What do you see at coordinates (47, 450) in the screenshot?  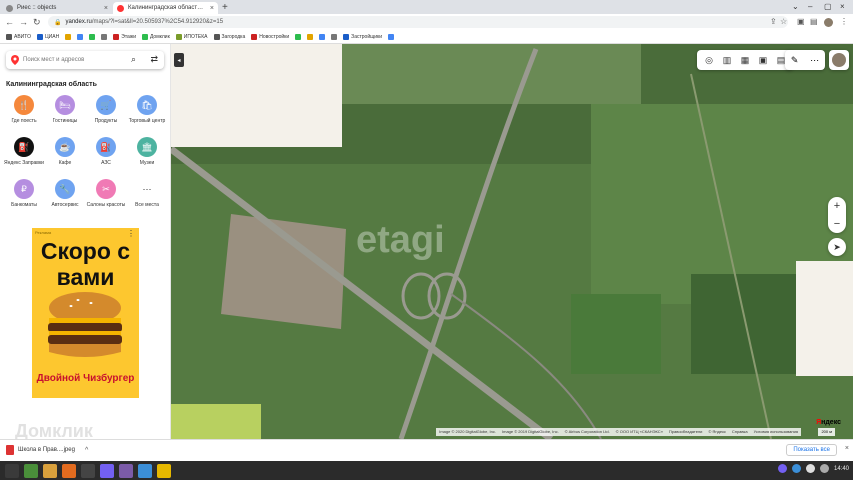 I see `download-item: Школа в Прав....jpeg ^` at bounding box center [47, 450].